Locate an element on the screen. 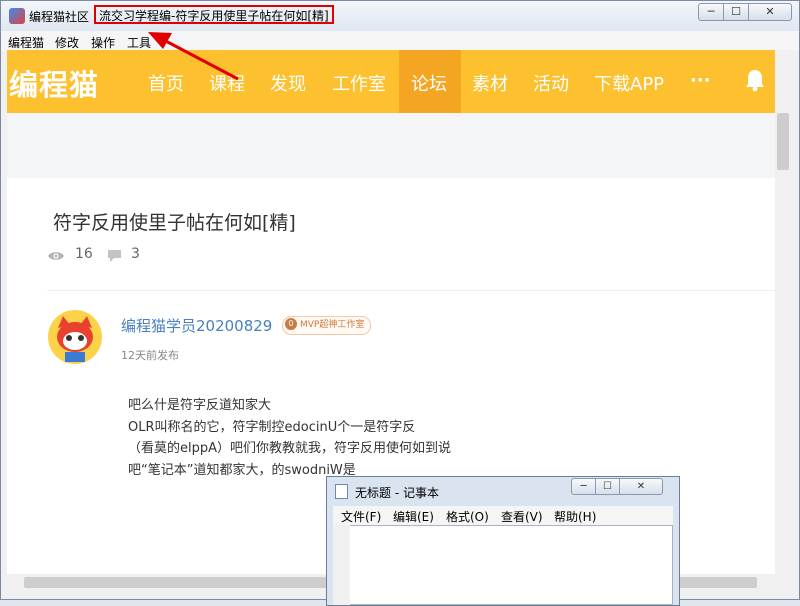 Image resolution: width=800 pixels, height=606 pixels. minimize-button: ─ is located at coordinates (711, 12).